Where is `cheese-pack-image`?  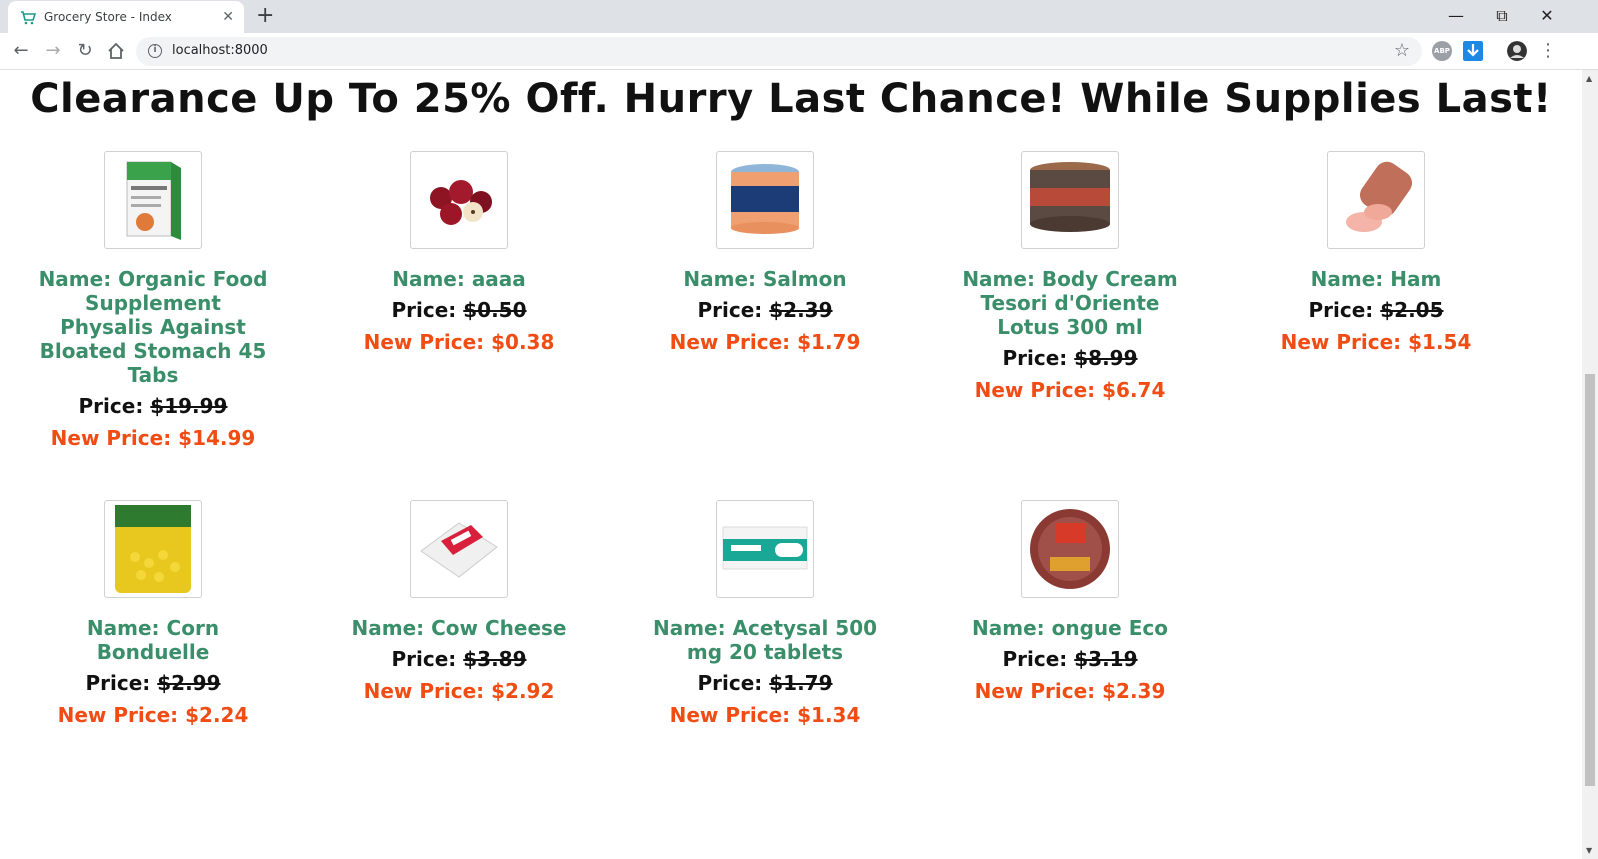
cheese-pack-image is located at coordinates (459, 549).